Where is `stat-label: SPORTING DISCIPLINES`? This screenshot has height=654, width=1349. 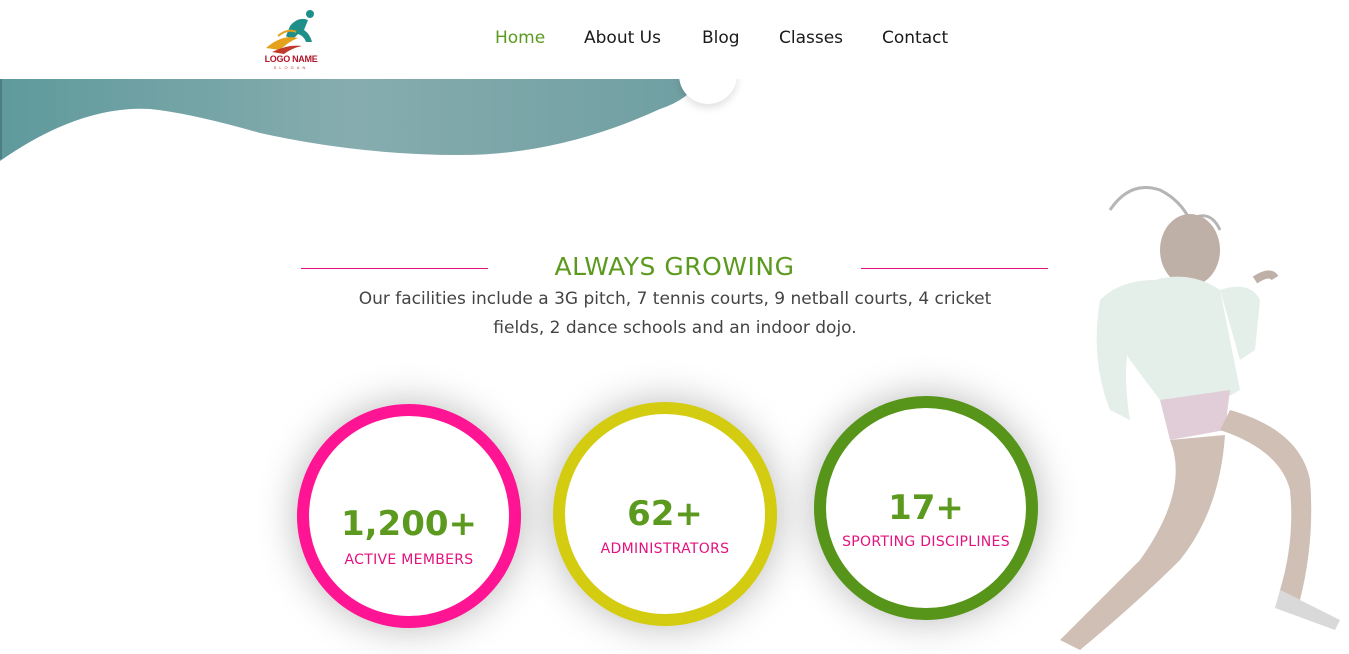
stat-label: SPORTING DISCIPLINES is located at coordinates (926, 542).